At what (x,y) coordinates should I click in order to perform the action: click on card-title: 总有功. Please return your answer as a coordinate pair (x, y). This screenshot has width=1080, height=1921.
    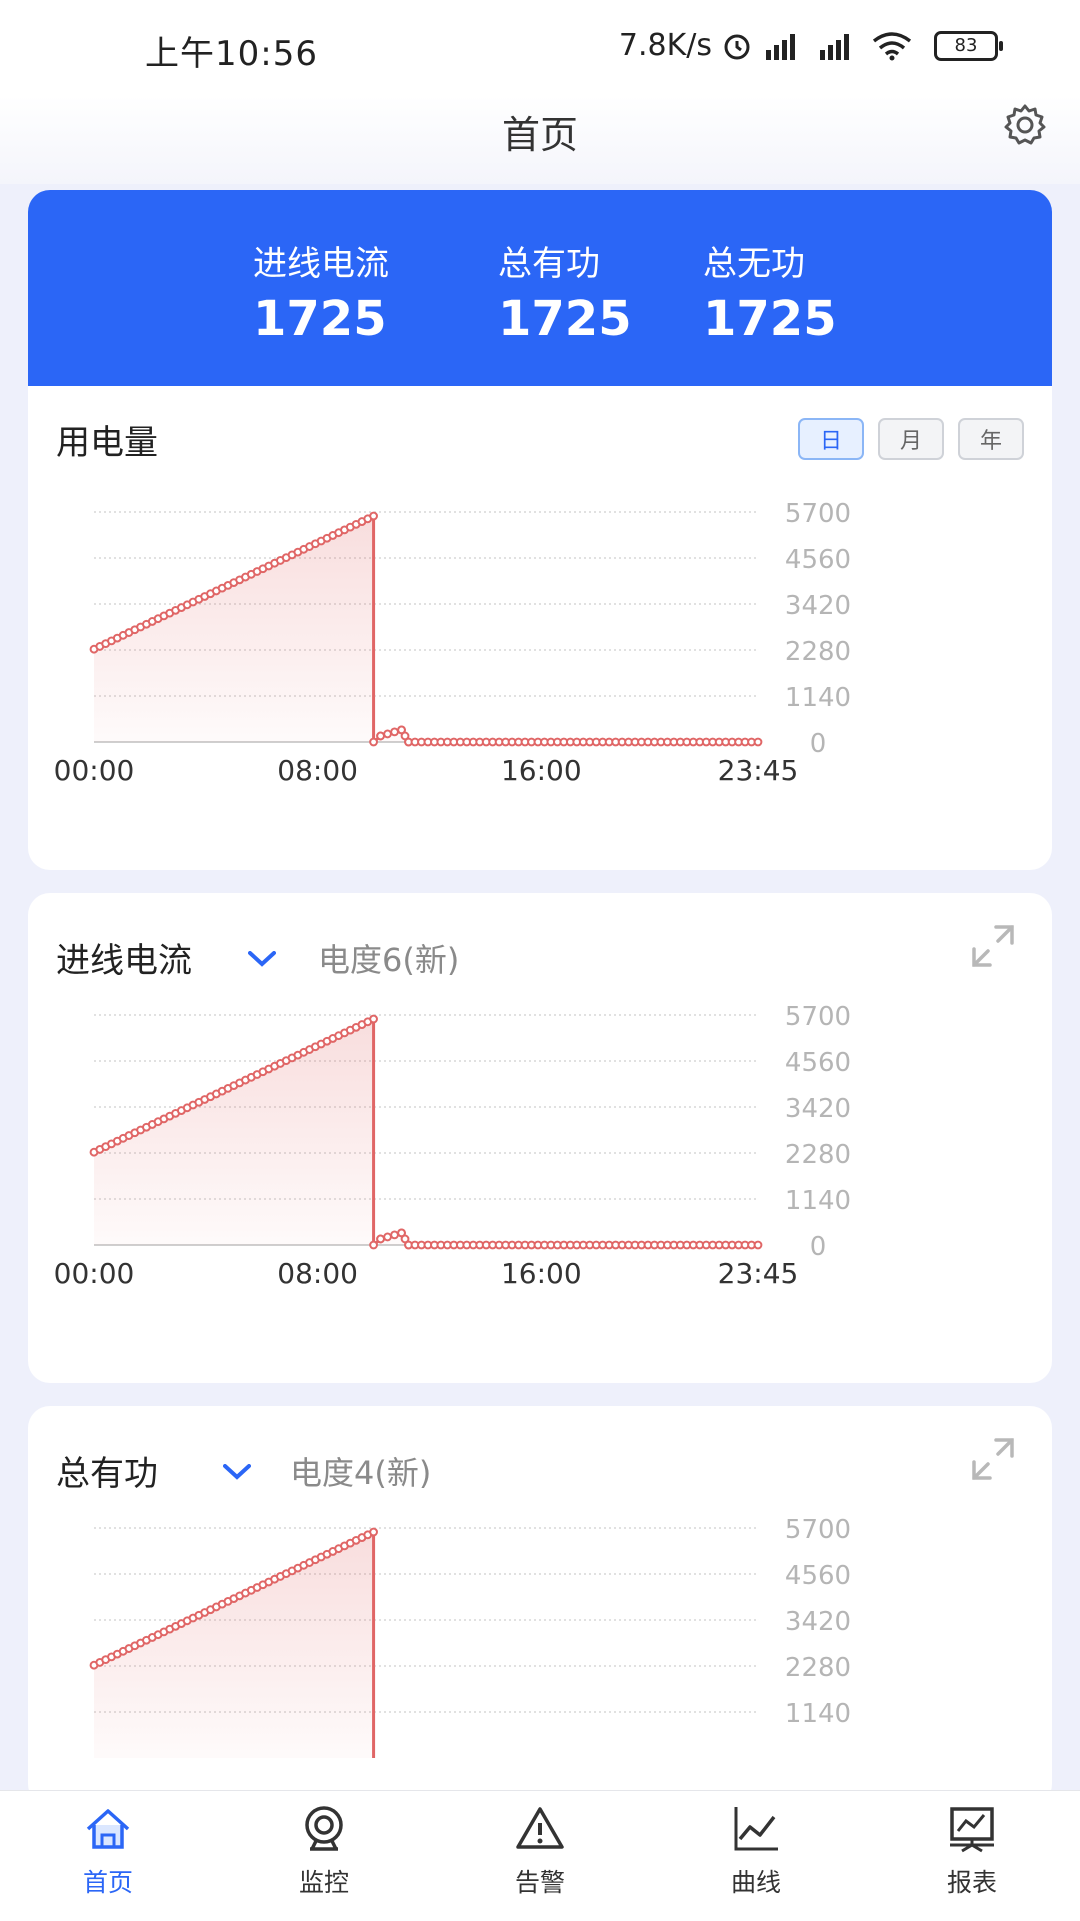
    Looking at the image, I should click on (107, 1474).